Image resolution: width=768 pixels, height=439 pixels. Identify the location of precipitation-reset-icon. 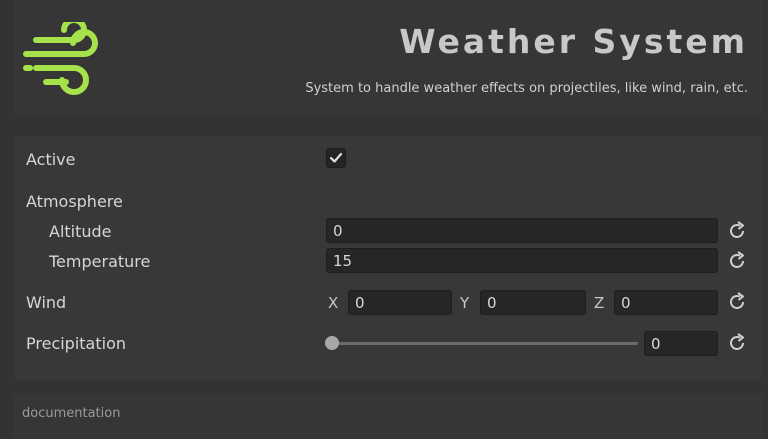
(737, 343).